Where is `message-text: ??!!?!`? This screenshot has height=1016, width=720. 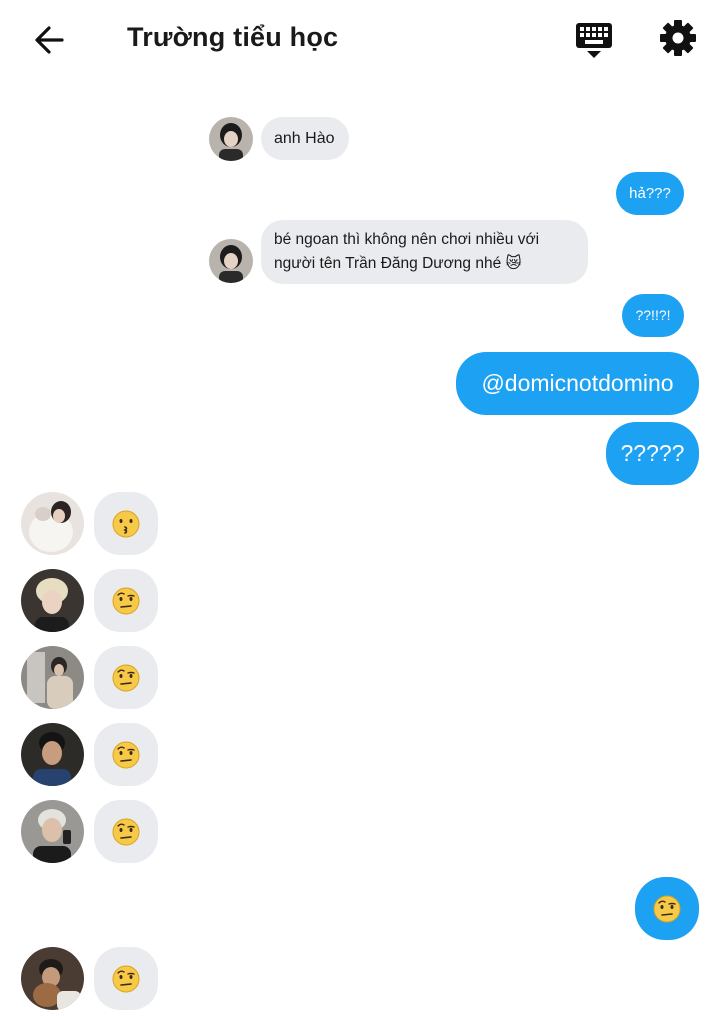 message-text: ??!!?! is located at coordinates (653, 315).